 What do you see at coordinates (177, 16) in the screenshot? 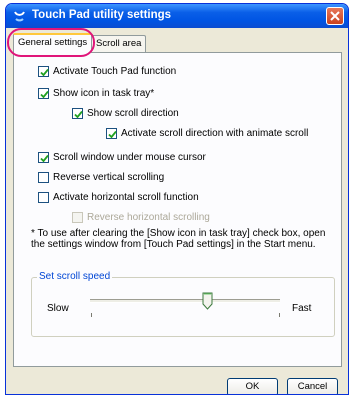
I see `title-bar: Touch Pad utility settings` at bounding box center [177, 16].